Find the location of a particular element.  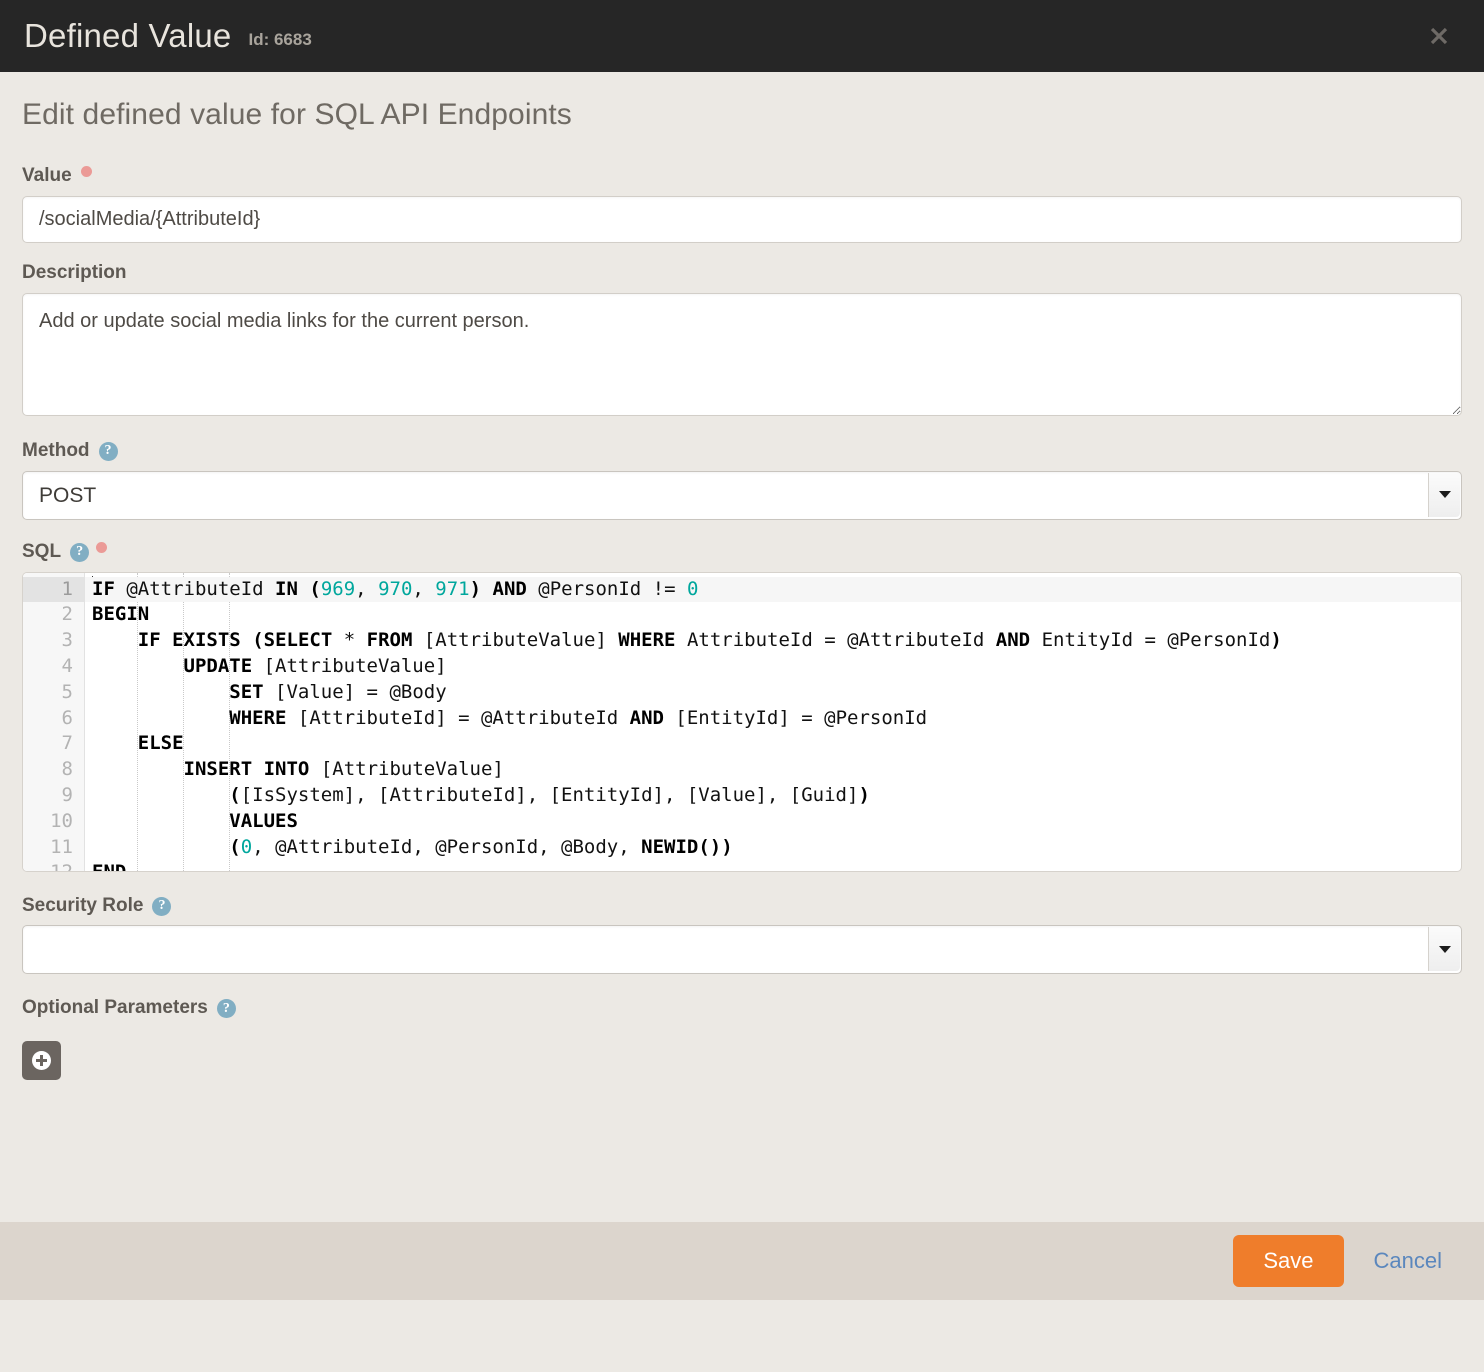

security-role-select-wrapper is located at coordinates (742, 950).